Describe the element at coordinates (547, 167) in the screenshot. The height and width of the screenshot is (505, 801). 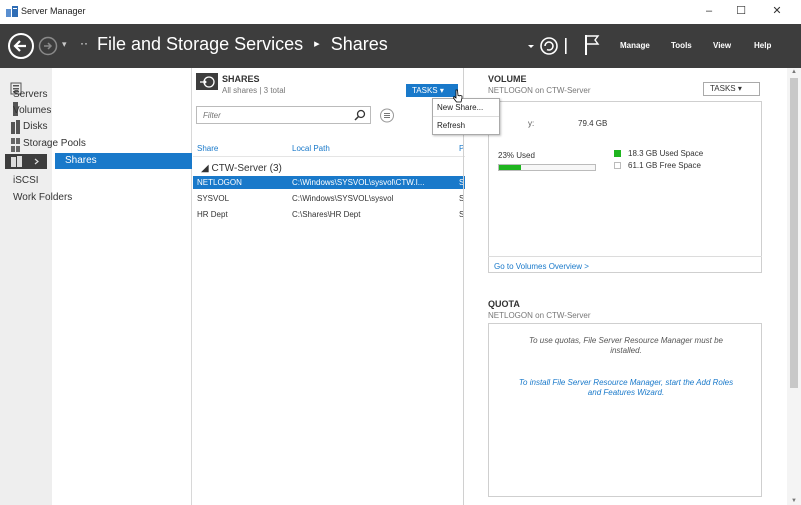
I see `usage-bar` at that location.